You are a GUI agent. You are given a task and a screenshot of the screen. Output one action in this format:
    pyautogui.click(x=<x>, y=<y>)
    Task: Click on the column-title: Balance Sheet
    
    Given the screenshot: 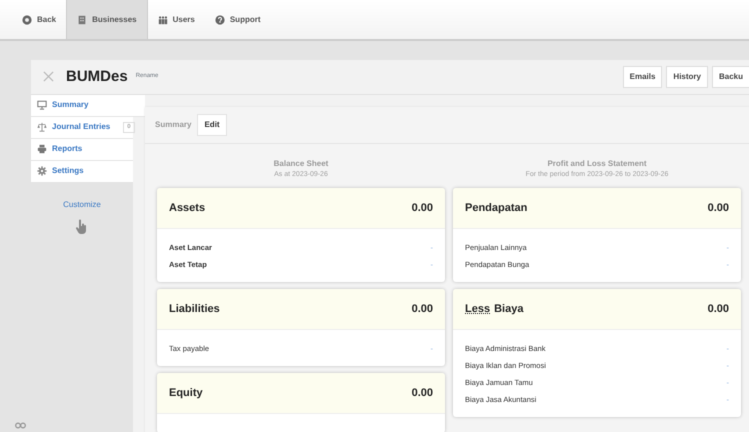 What is the action you would take?
    pyautogui.click(x=301, y=164)
    